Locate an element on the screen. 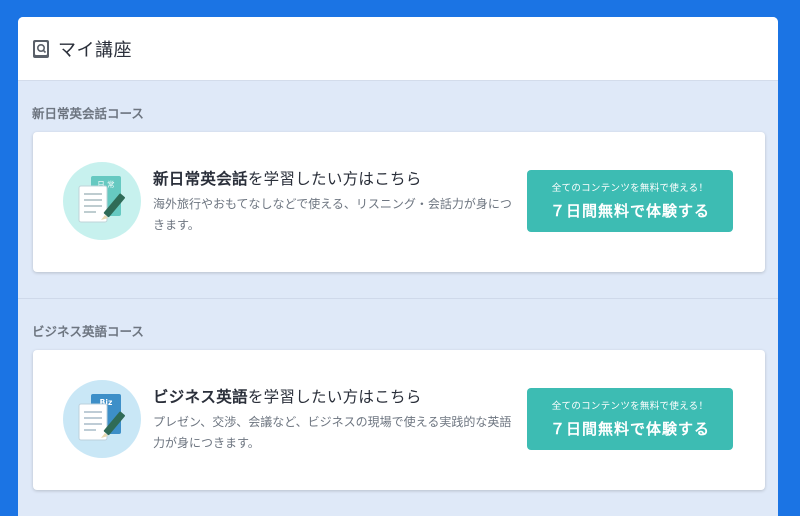 Image resolution: width=800 pixels, height=516 pixels. course-description: プレゼン、交渉、会議など、ビジネスの現場で使える実践的な英語力が身につきます。 is located at coordinates (332, 432).